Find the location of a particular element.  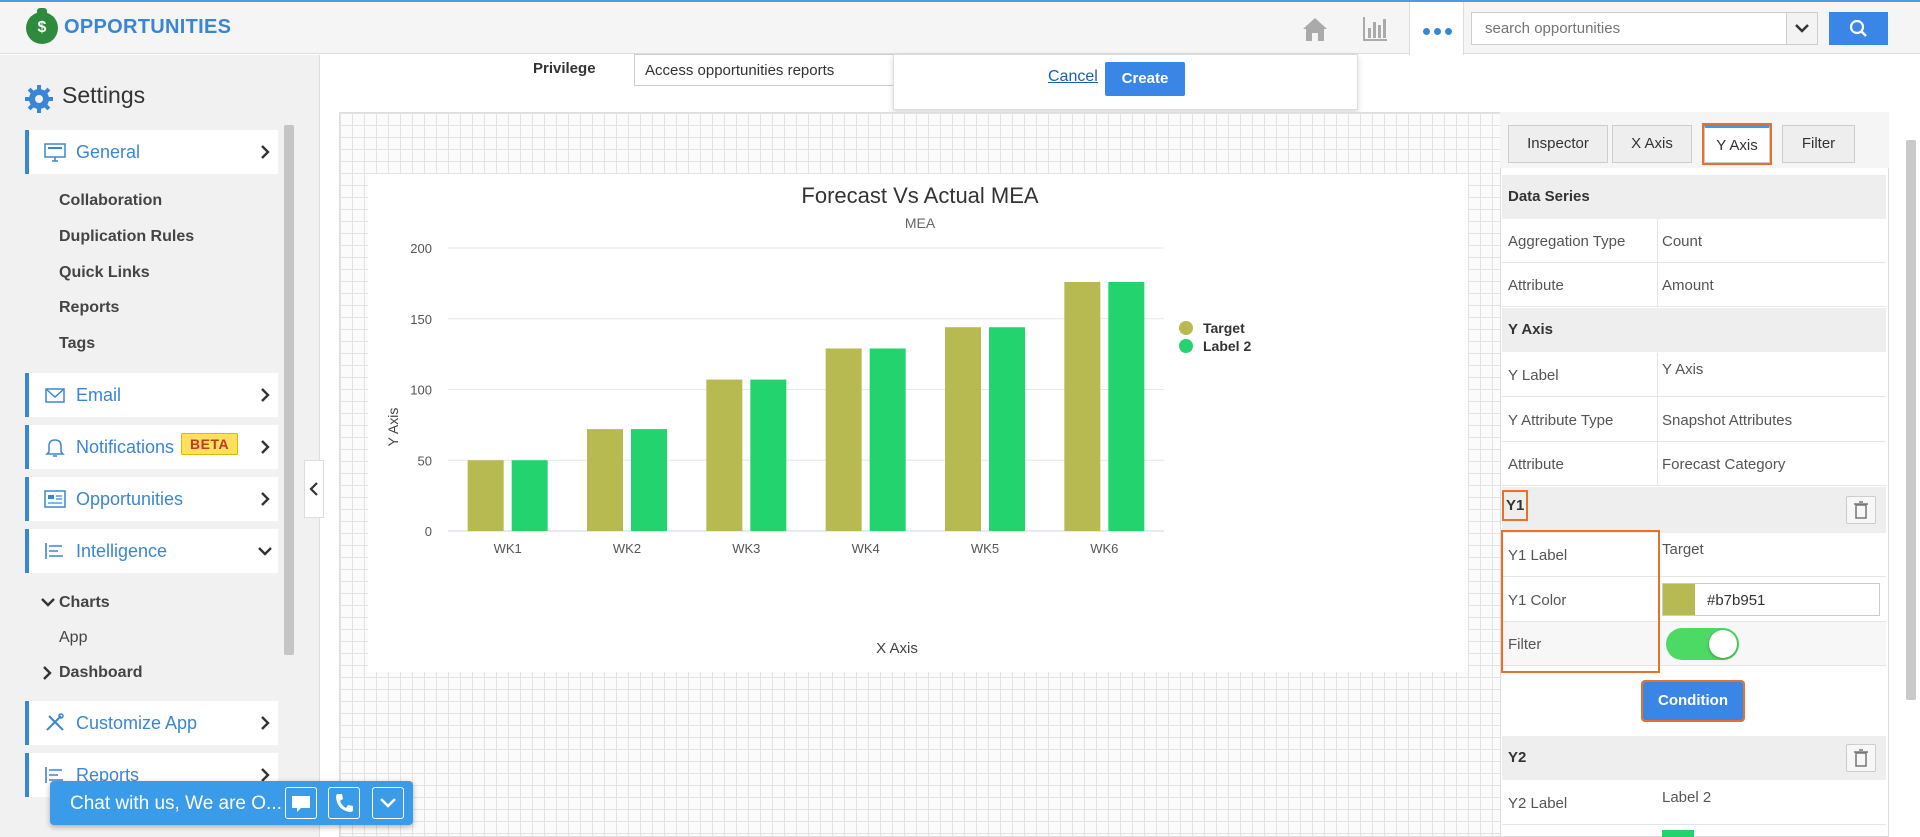

sidebar-item-label: Intelligence is located at coordinates (122, 551).